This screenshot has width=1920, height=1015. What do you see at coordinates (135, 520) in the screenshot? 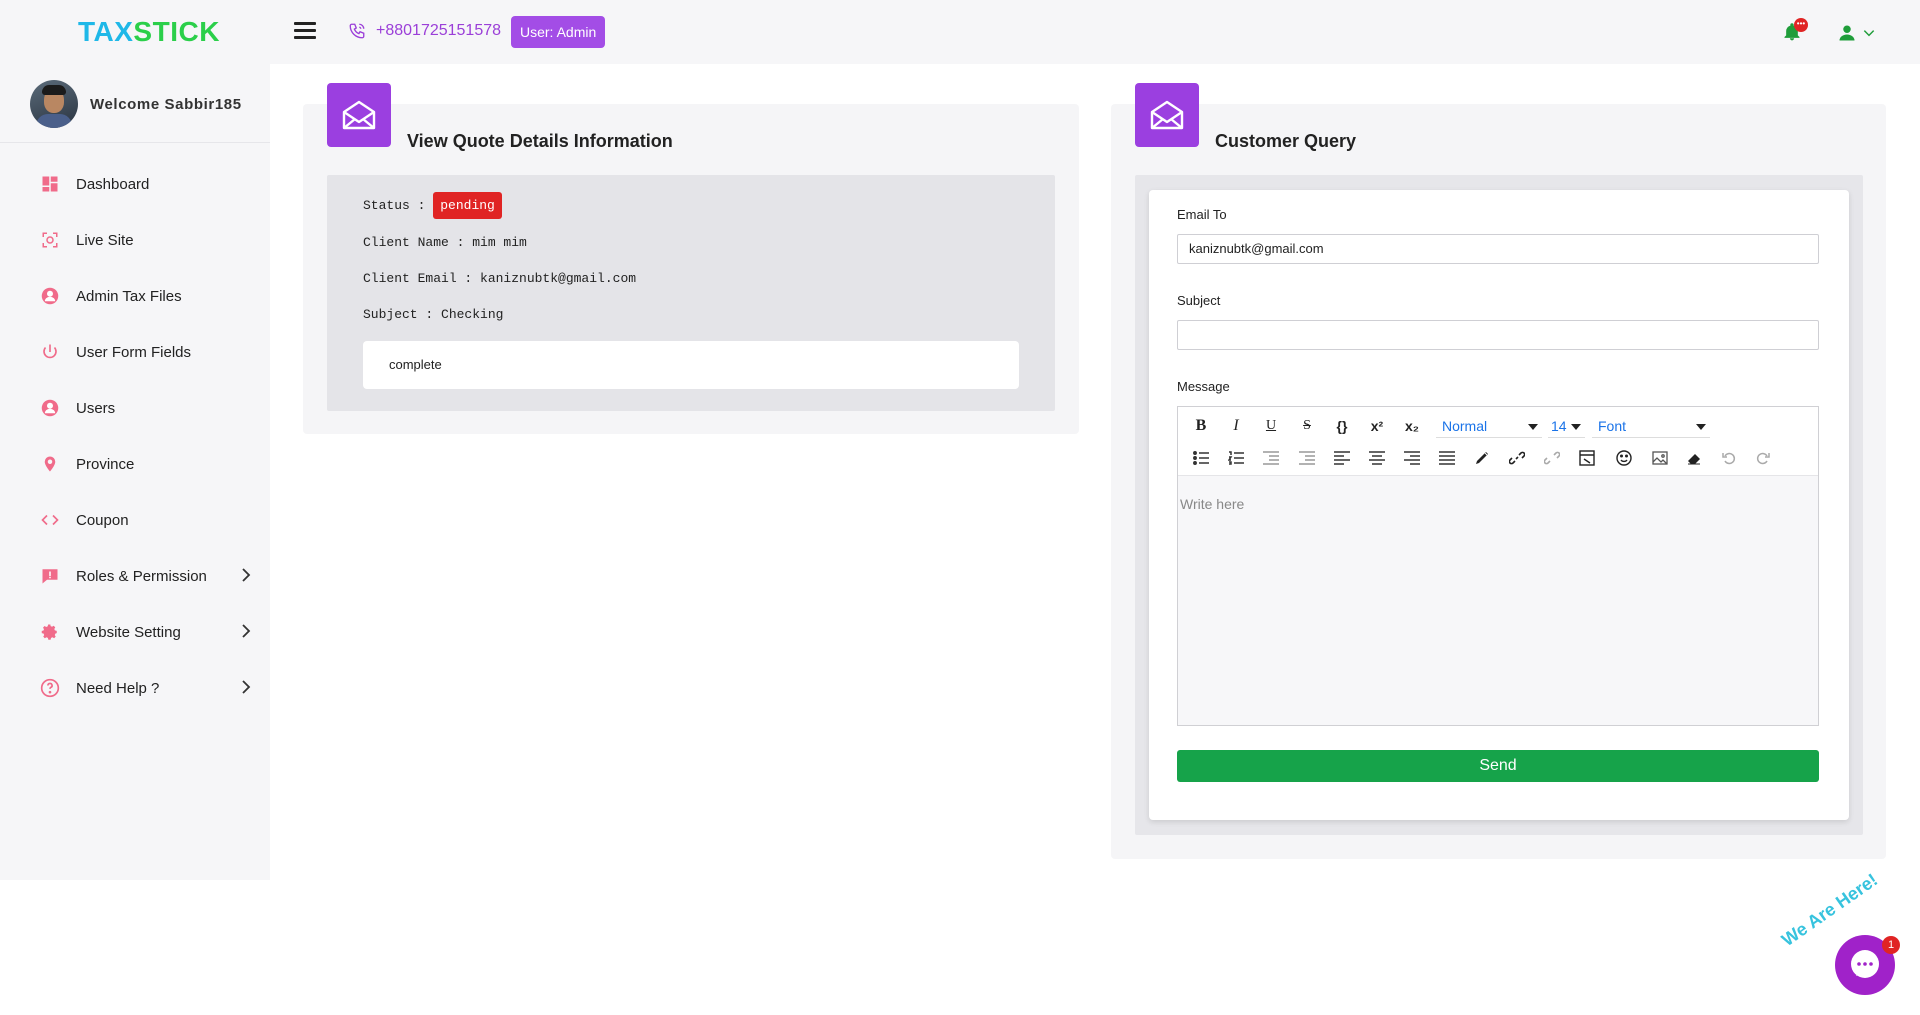
I see `sidebar-item-coupon: Coupon` at bounding box center [135, 520].